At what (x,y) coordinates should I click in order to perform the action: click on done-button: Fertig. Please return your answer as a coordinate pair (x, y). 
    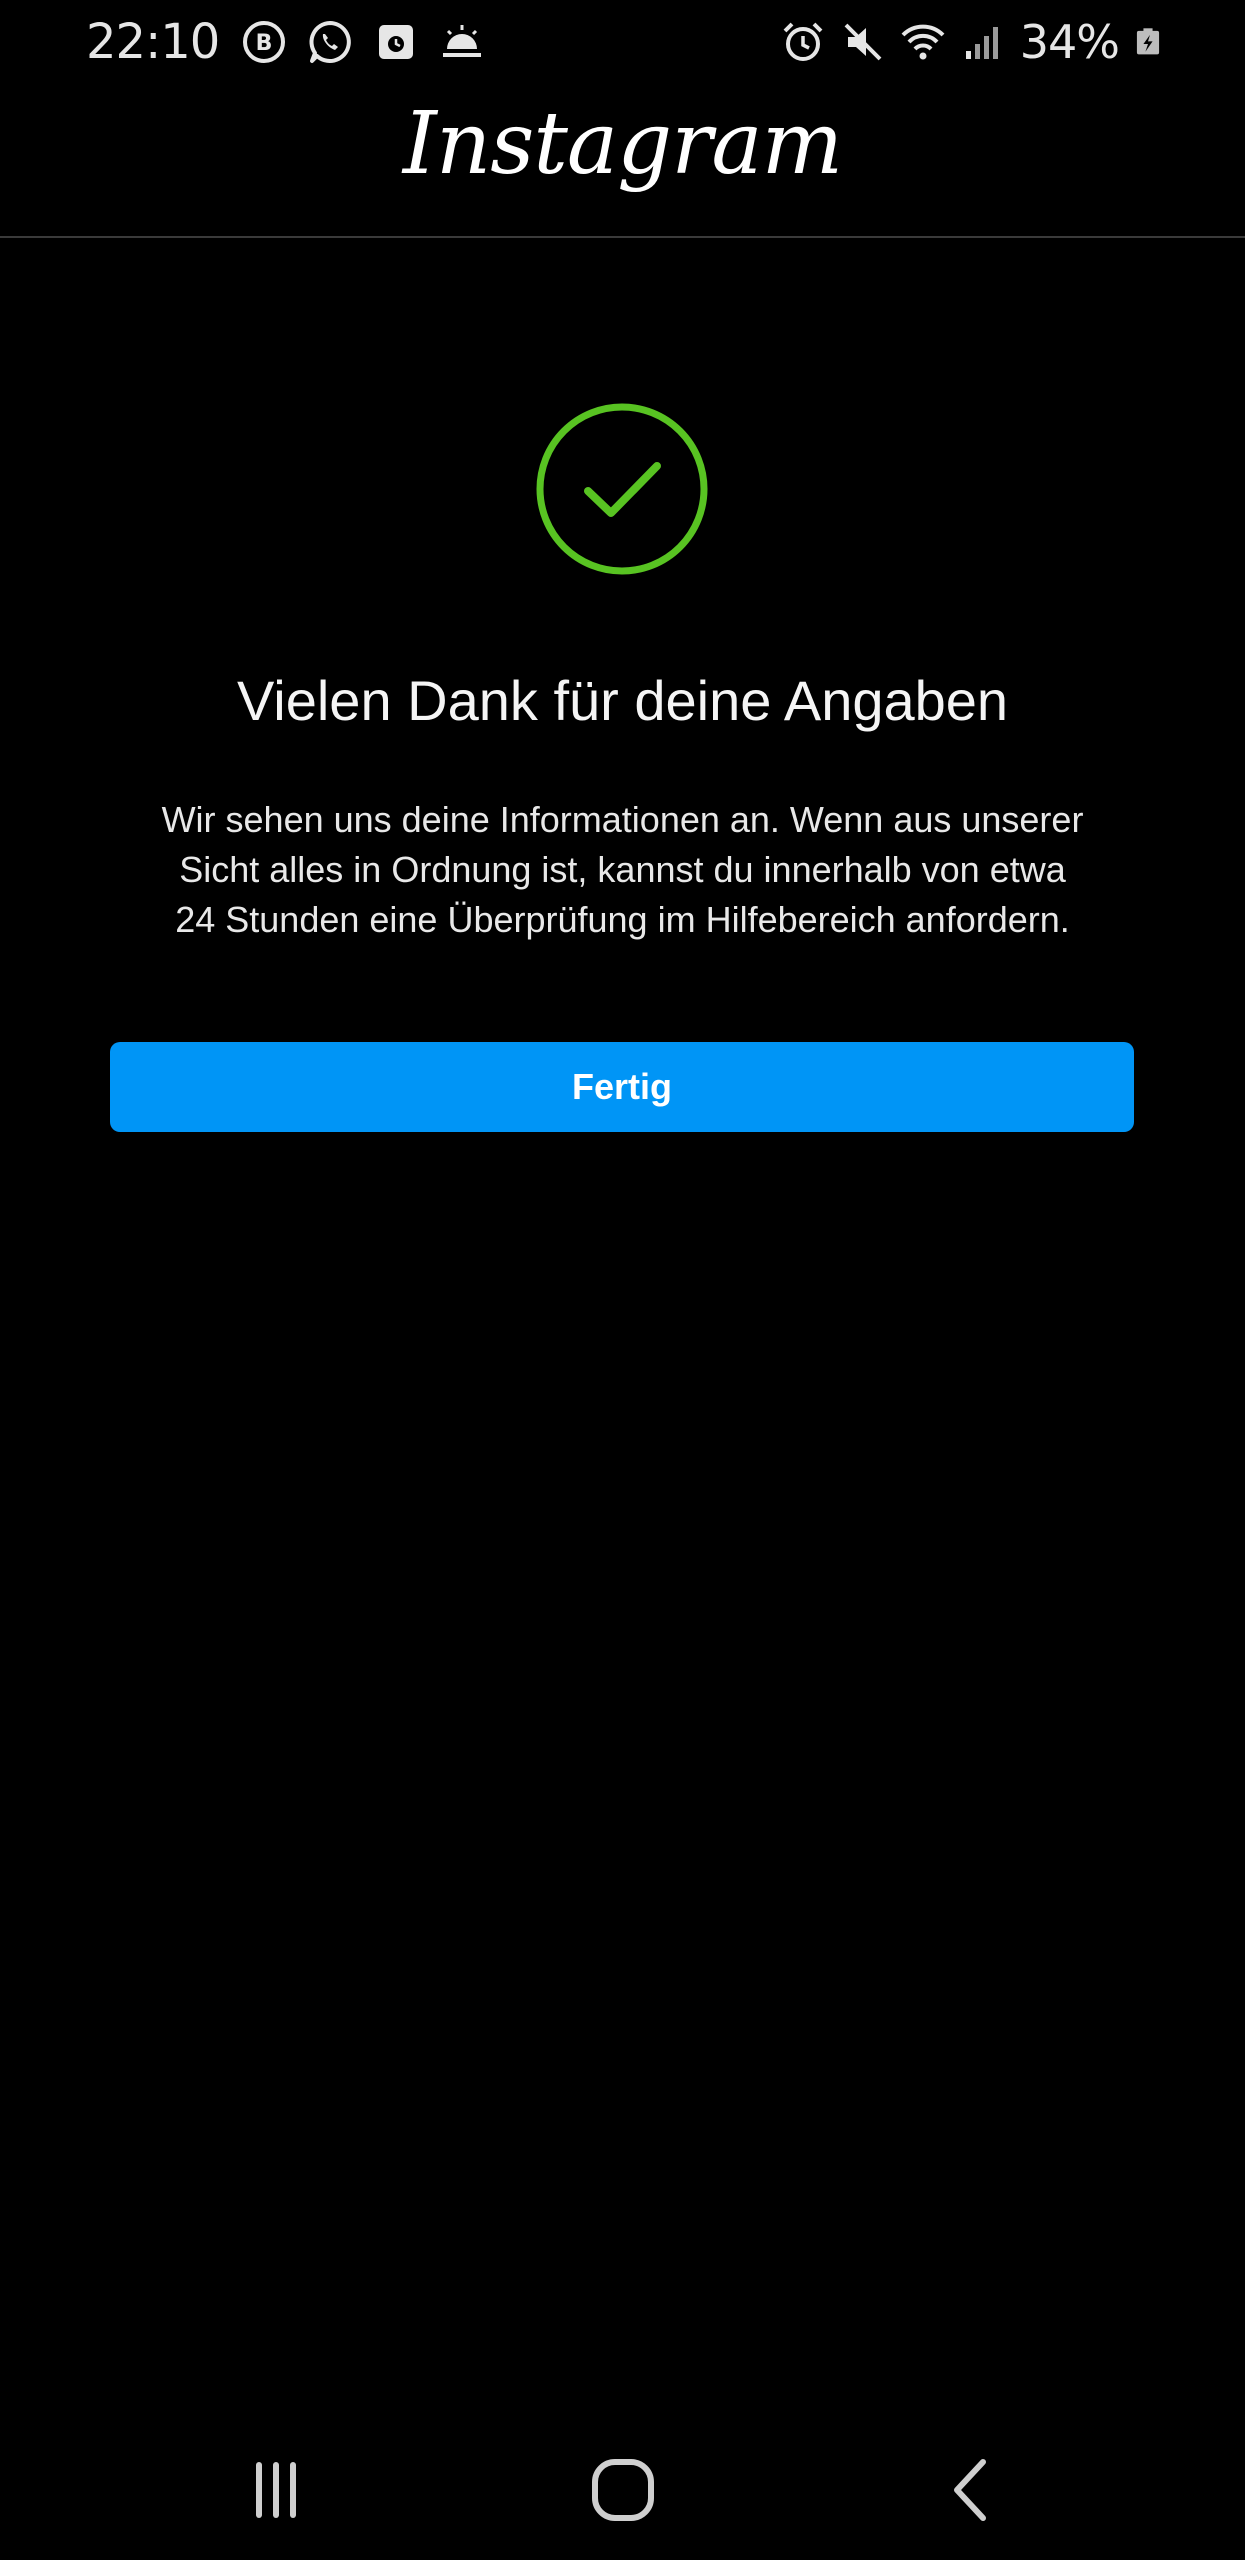
    Looking at the image, I should click on (622, 1087).